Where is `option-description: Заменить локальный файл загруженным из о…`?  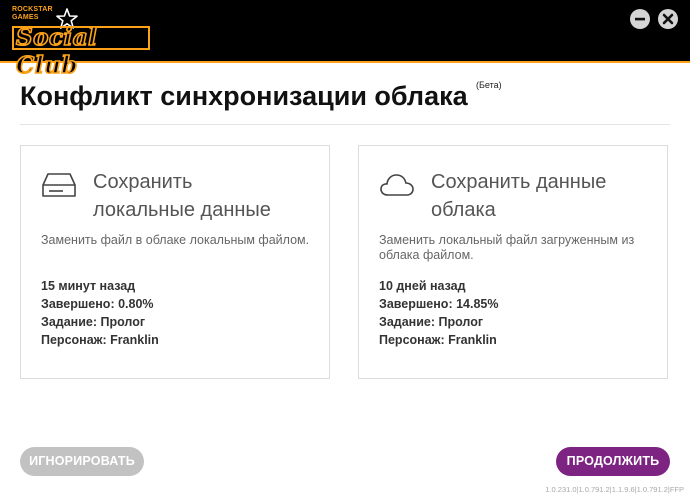 option-description: Заменить локальный файл загруженным из о… is located at coordinates (507, 247).